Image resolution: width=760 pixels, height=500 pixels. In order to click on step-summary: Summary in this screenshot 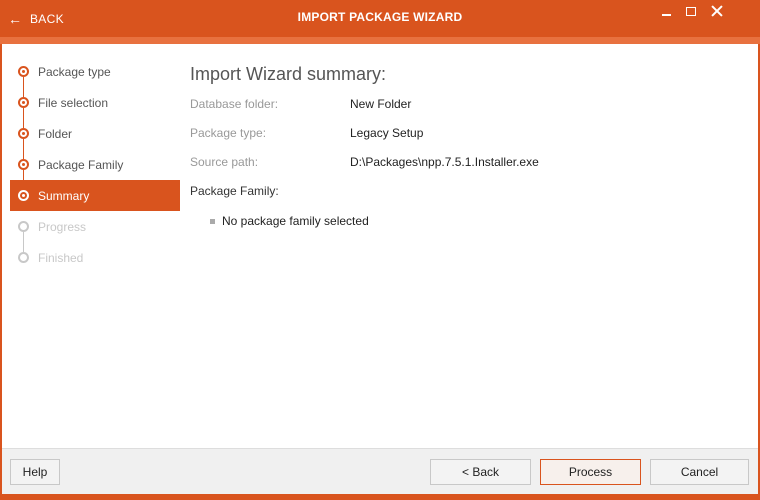, I will do `click(95, 195)`.